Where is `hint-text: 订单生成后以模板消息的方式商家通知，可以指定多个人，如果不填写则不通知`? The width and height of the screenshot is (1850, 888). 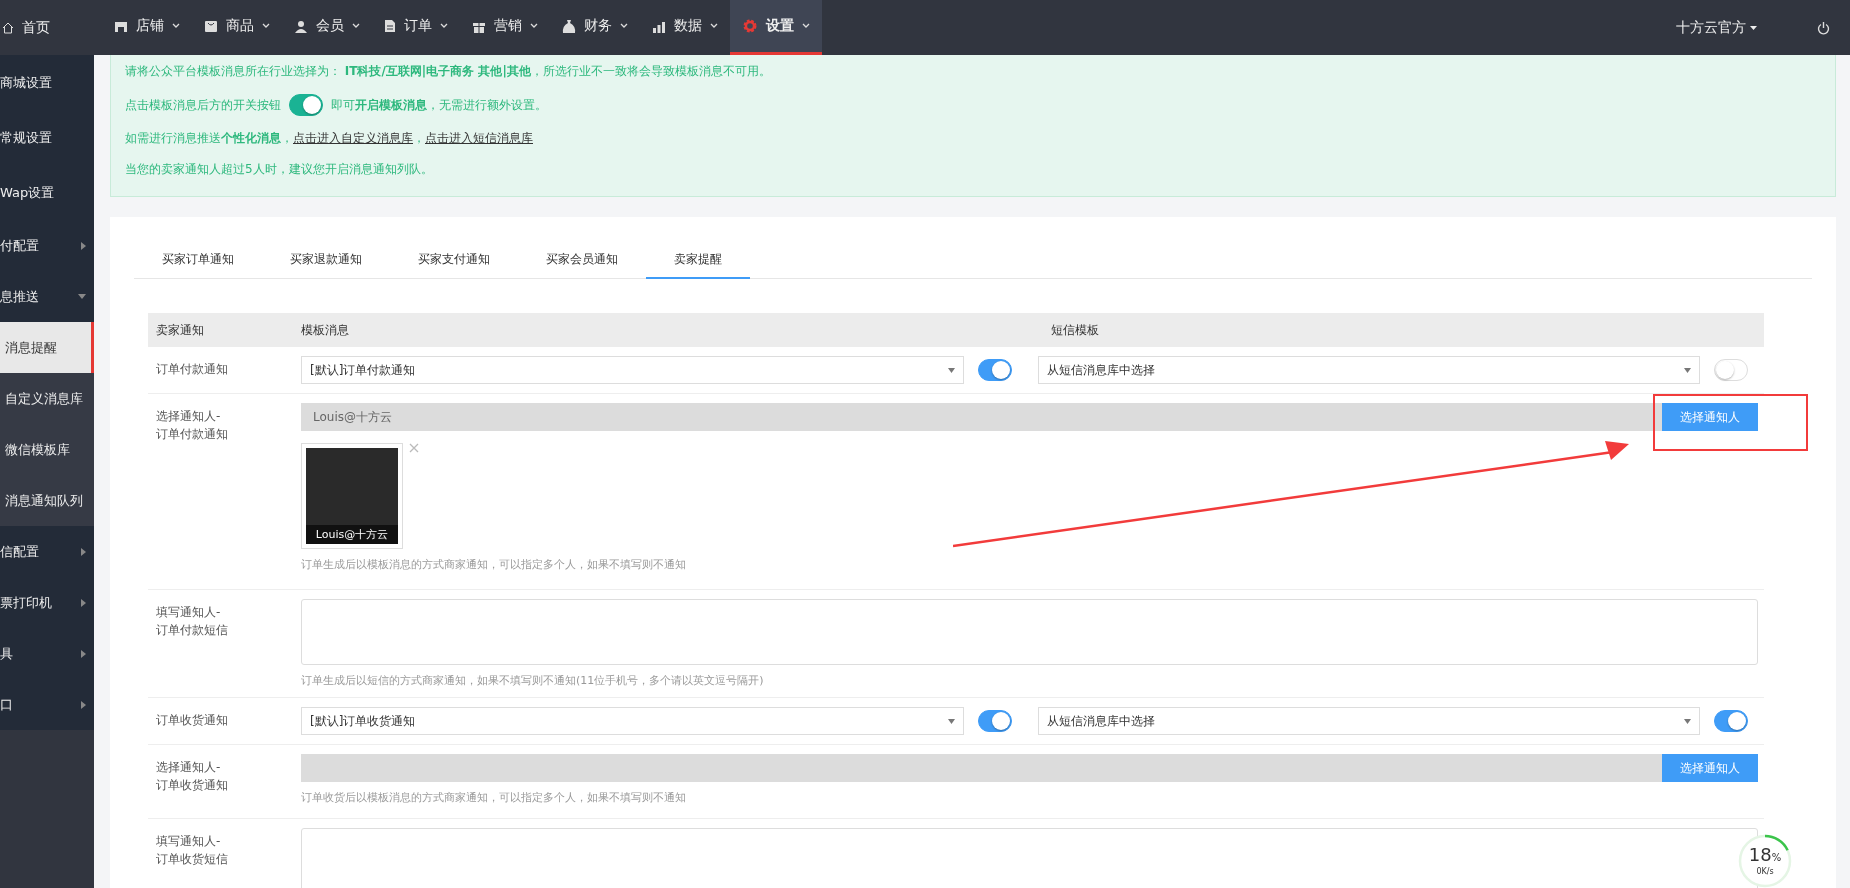
hint-text: 订单生成后以模板消息的方式商家通知，可以指定多个人，如果不填写则不通知 is located at coordinates (494, 564).